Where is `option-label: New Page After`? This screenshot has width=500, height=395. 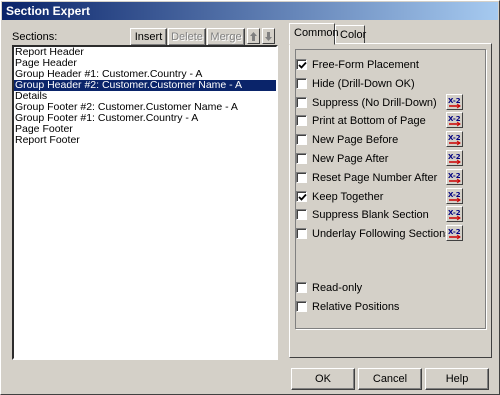
option-label: New Page After is located at coordinates (350, 159).